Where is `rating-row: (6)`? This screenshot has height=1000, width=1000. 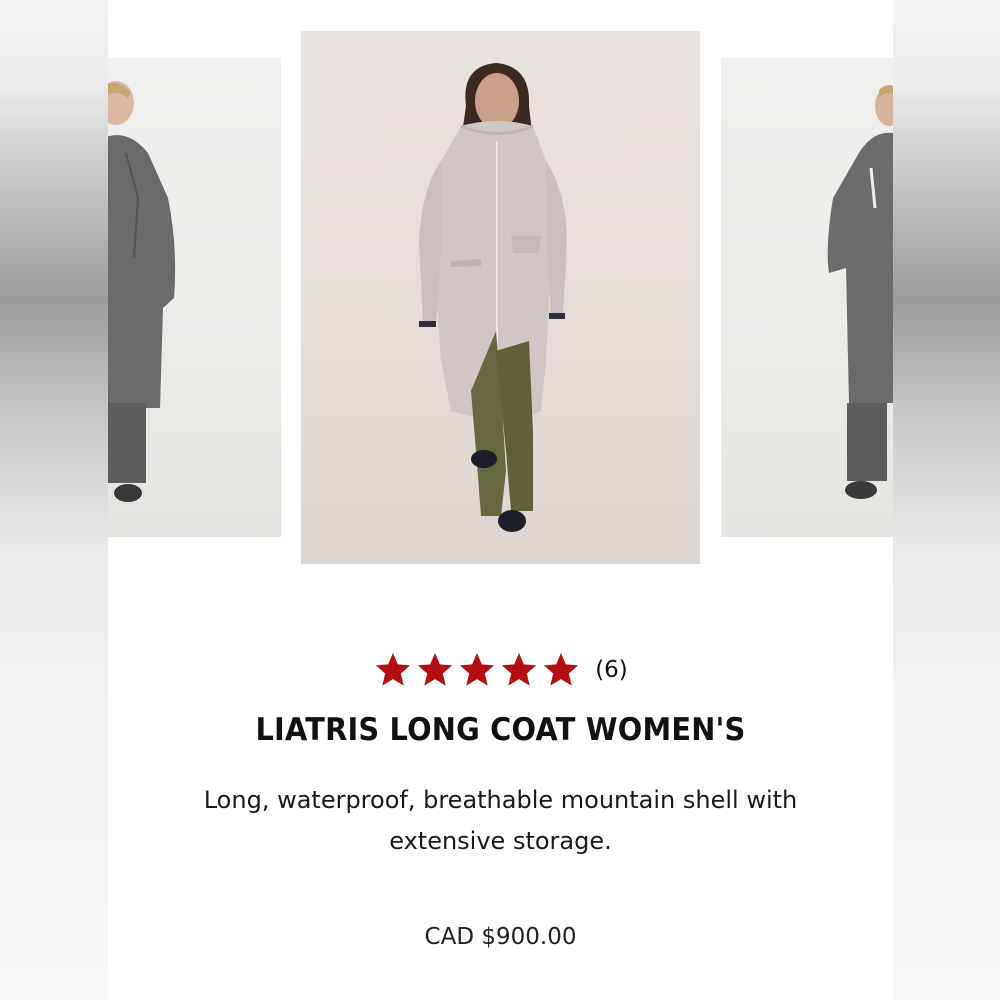
rating-row: (6) is located at coordinates (500, 670).